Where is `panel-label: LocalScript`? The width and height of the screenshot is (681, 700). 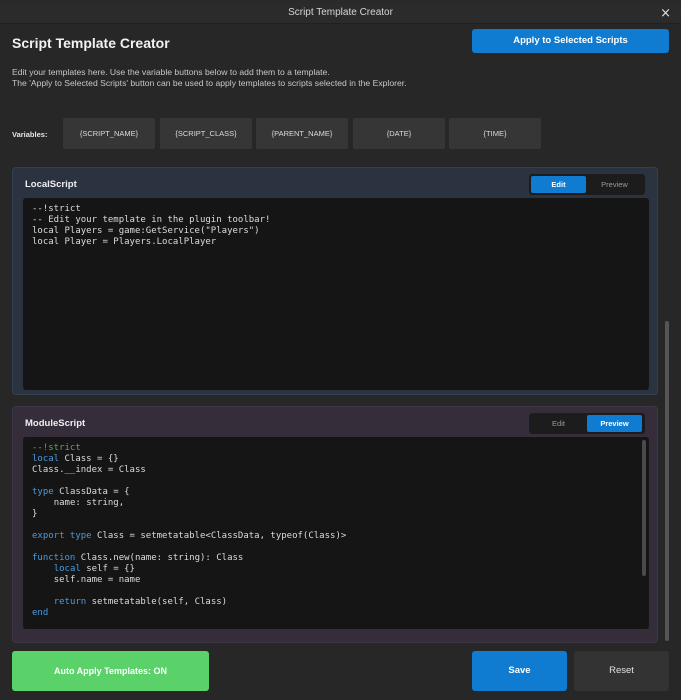
panel-label: LocalScript is located at coordinates (51, 184).